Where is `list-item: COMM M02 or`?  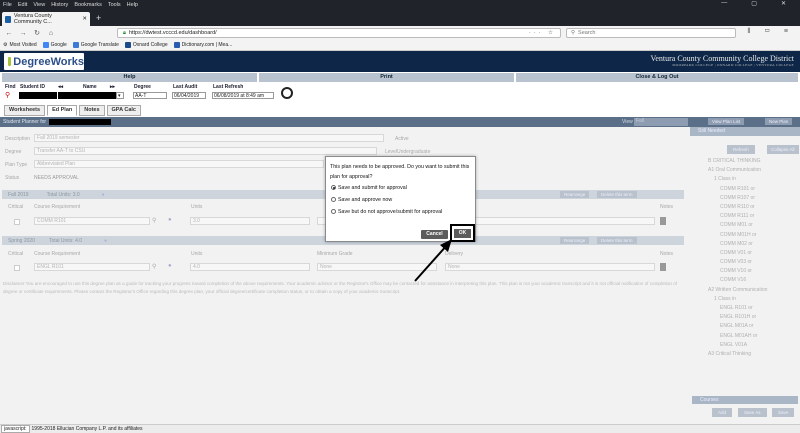 list-item: COMM M02 or is located at coordinates (742, 244).